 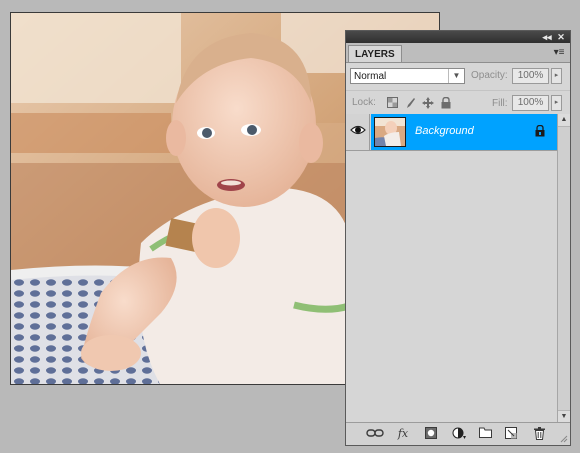 I want to click on link-layers-icon, so click(x=375, y=434).